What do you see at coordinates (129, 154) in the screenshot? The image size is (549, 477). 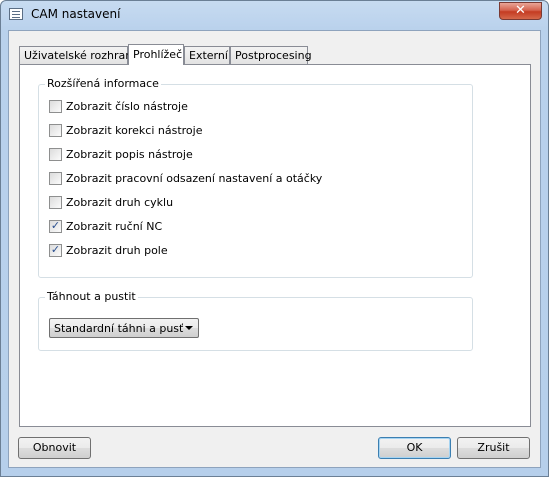 I see `checkbox-label: Zobrazit popis nástroje` at bounding box center [129, 154].